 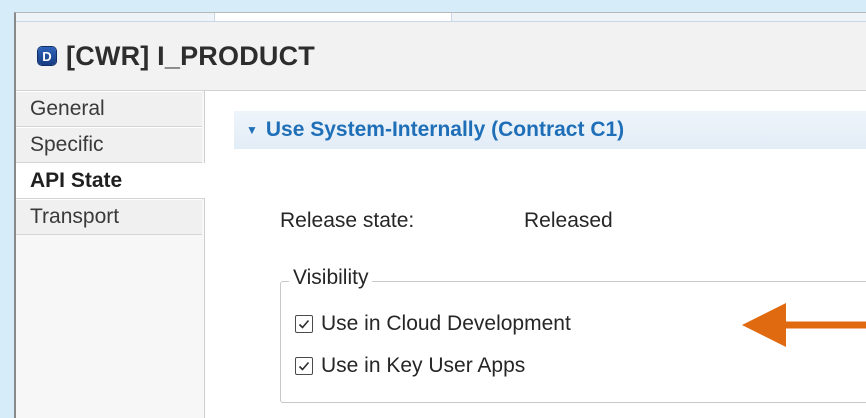 I want to click on key-user-apps-checkbox, so click(x=304, y=366).